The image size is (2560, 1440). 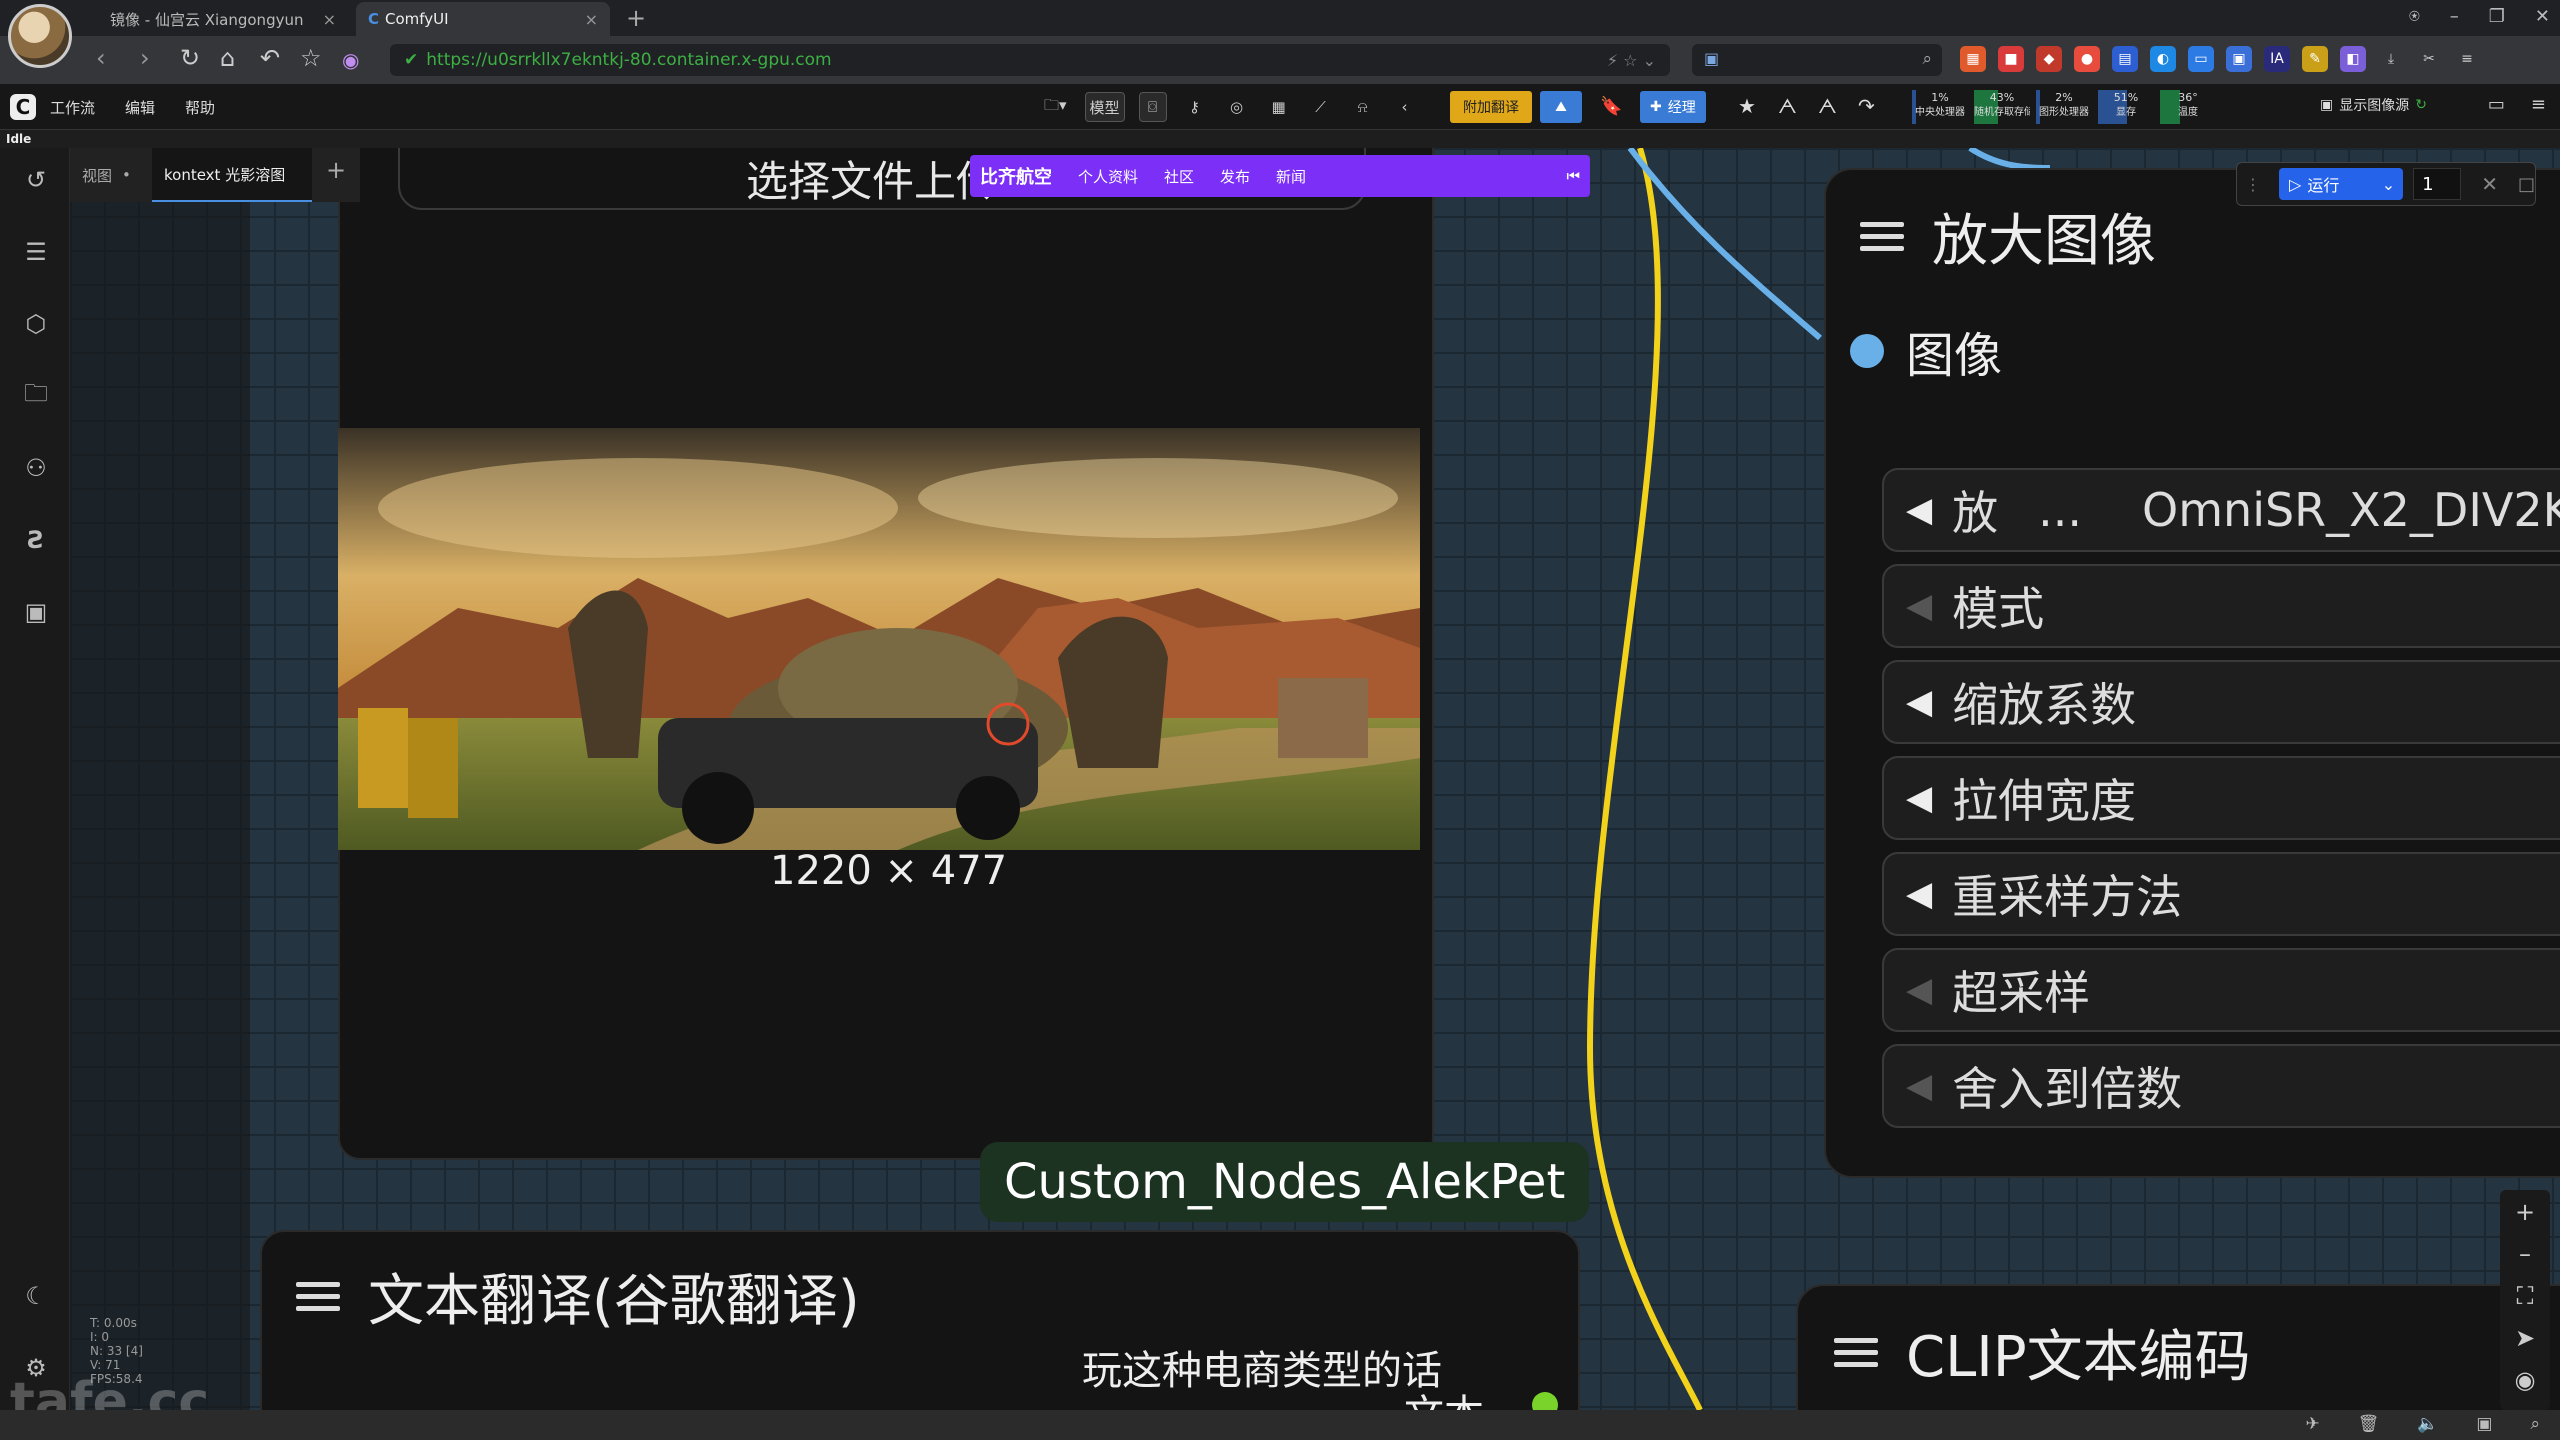 I want to click on undo-close-icon: ↶, so click(x=270, y=58).